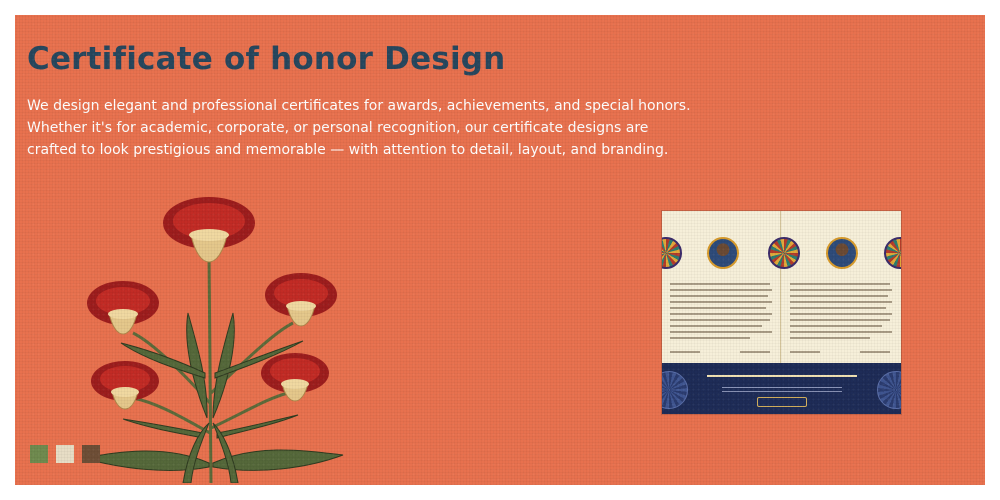 This screenshot has height=500, width=1000. Describe the element at coordinates (91, 454) in the screenshot. I see `palette-swatch-brown` at that location.